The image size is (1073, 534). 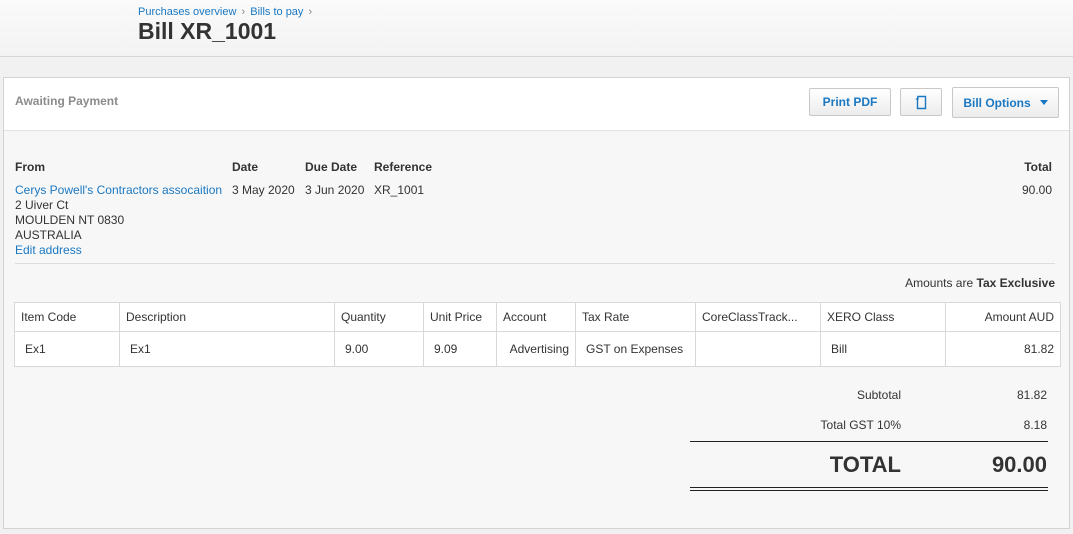 I want to click on amounts-are-prefix: Amounts are, so click(x=939, y=283).